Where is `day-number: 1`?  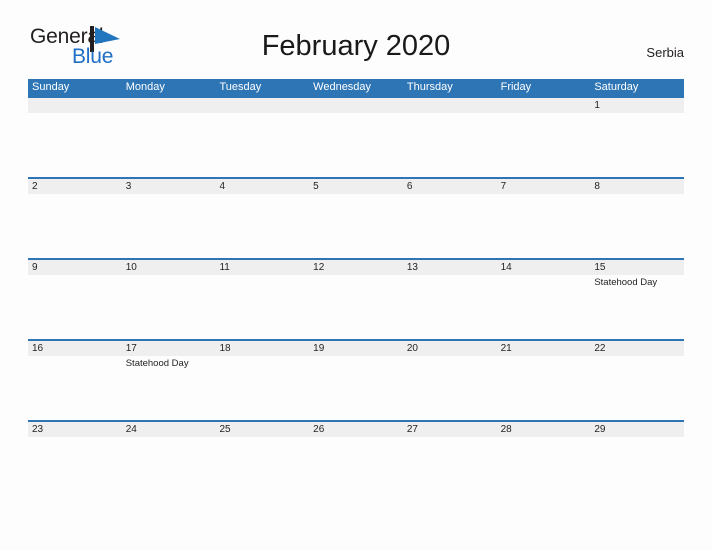
day-number: 1 is located at coordinates (637, 105).